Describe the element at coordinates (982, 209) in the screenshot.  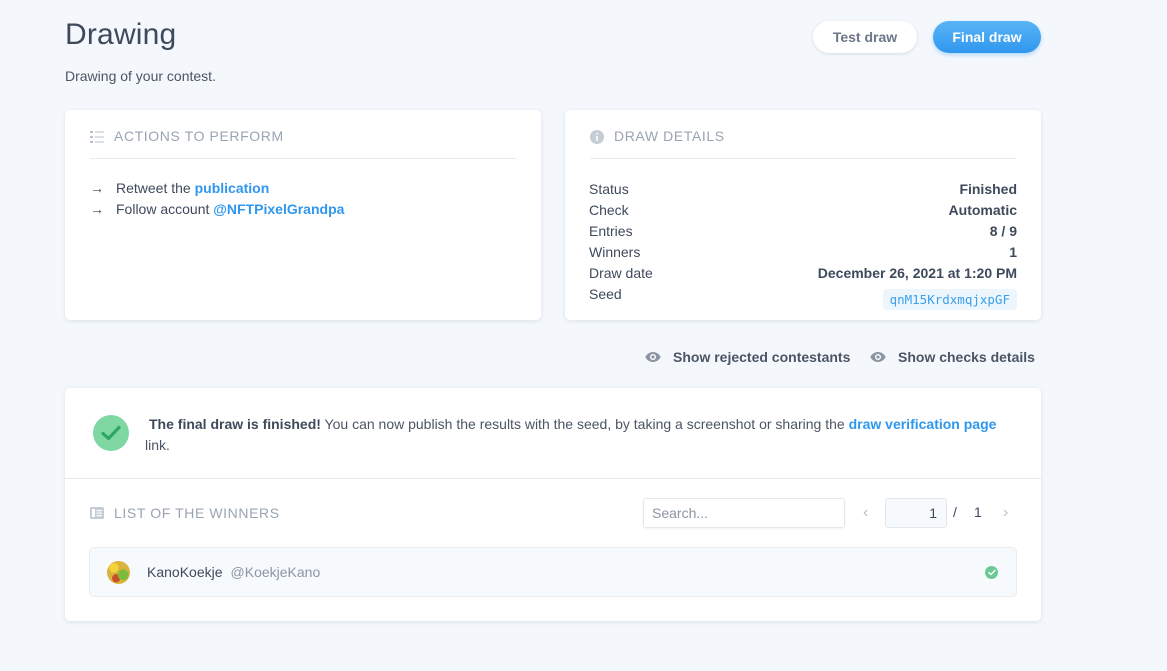
I see `detail-value: Automatic` at that location.